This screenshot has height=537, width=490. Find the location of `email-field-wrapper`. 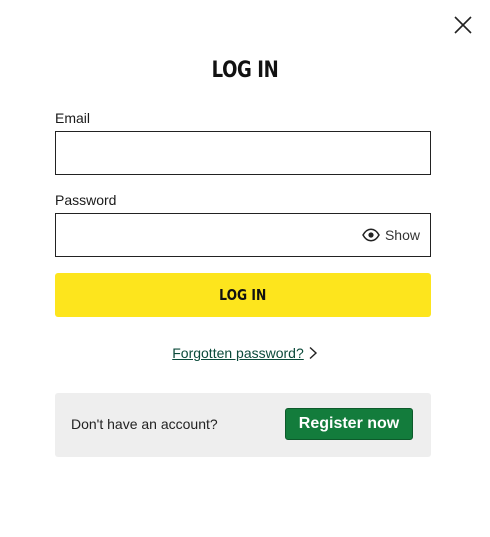

email-field-wrapper is located at coordinates (243, 153).